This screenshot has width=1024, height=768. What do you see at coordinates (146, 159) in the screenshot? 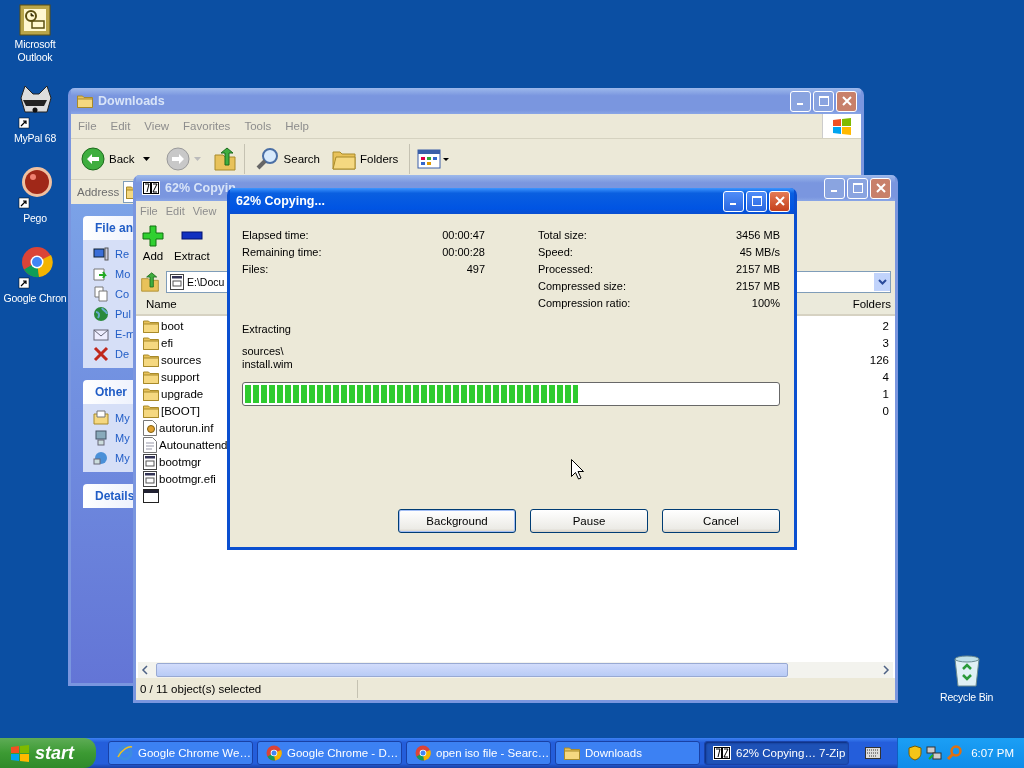
I see `caret-icon` at bounding box center [146, 159].